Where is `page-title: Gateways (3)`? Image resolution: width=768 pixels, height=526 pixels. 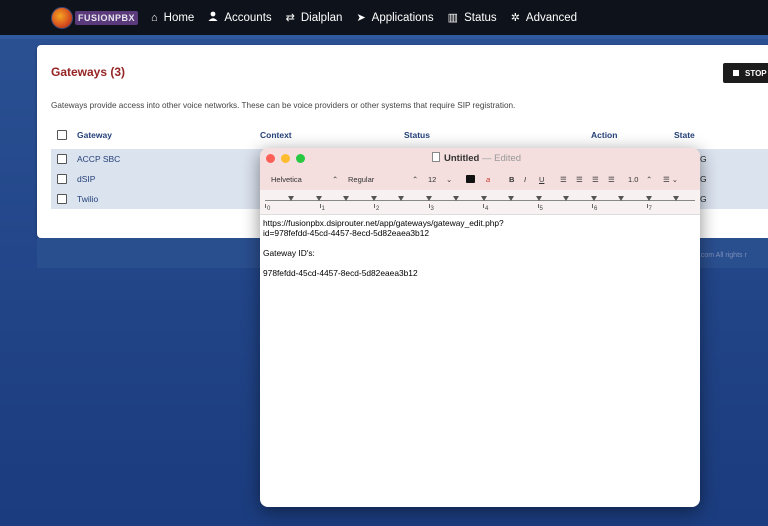 page-title: Gateways (3) is located at coordinates (88, 72).